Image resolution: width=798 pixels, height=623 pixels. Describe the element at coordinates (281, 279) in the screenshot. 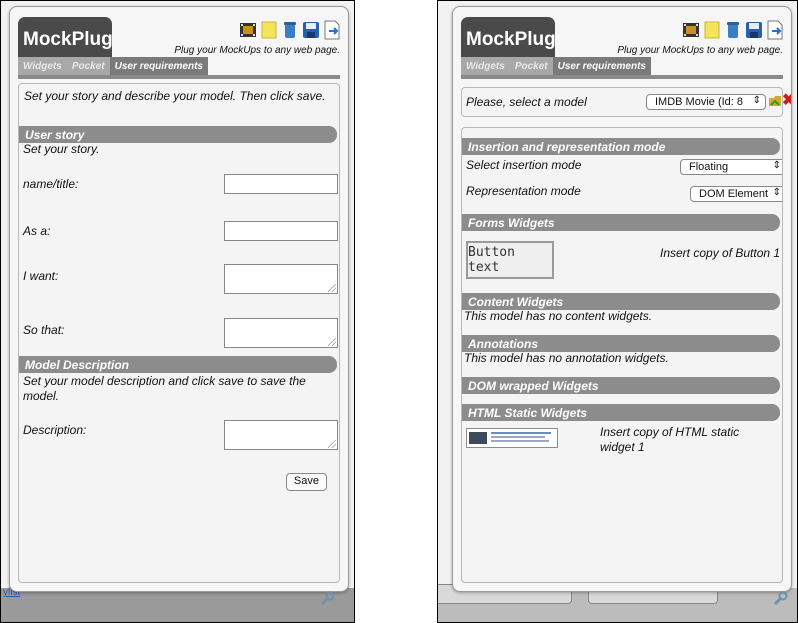

I see `i-want-textarea` at that location.